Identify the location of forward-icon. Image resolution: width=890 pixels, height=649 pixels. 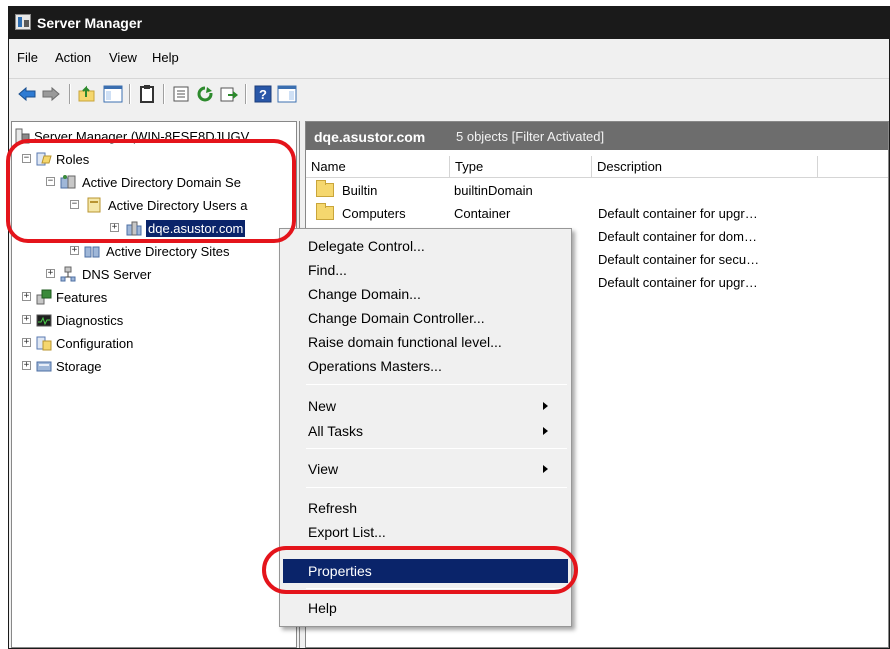
(51, 94).